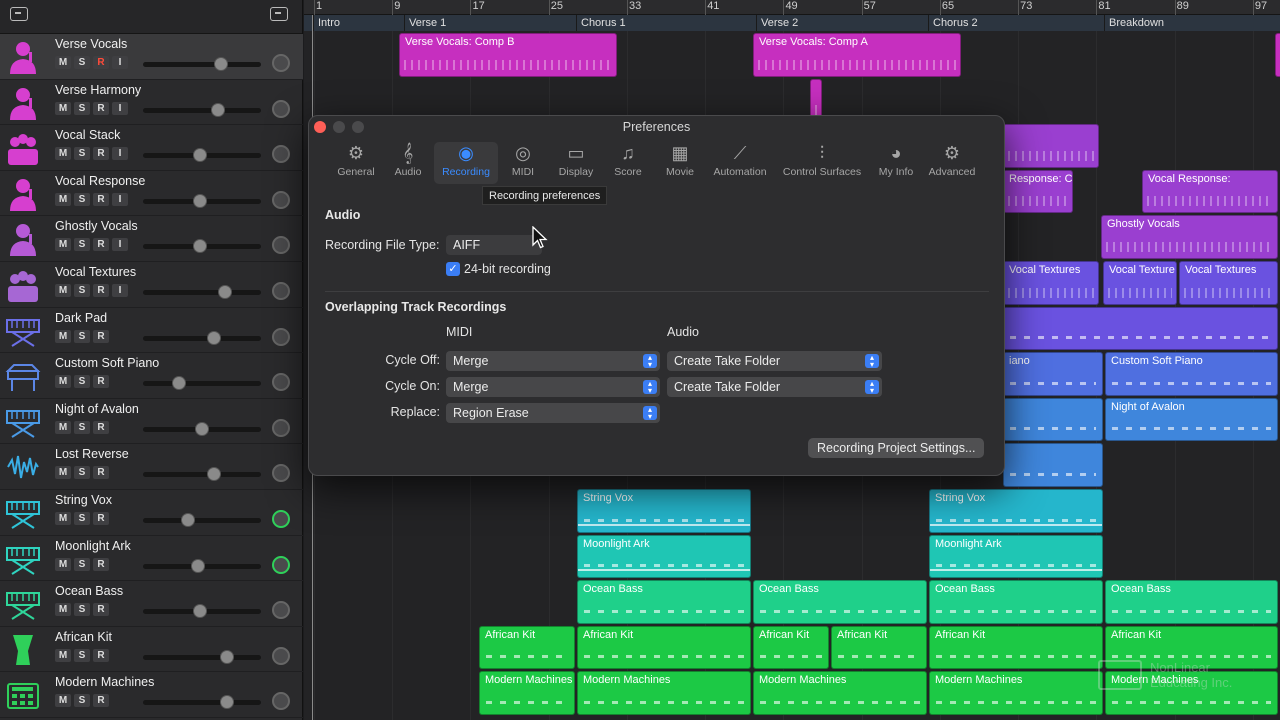  I want to click on track-header-african-kit: African Kit MSR, so click(151, 650).